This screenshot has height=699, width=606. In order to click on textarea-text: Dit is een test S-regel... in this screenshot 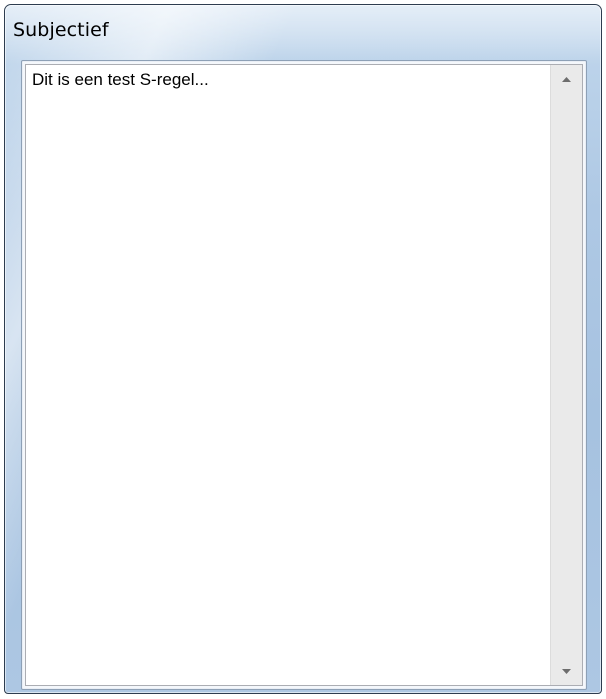, I will do `click(120, 79)`.